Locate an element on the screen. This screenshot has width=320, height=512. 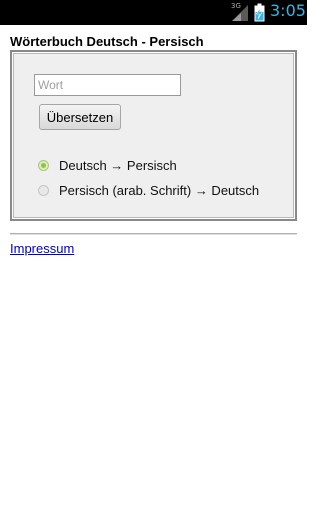
impressum-link: Impressum is located at coordinates (42, 248).